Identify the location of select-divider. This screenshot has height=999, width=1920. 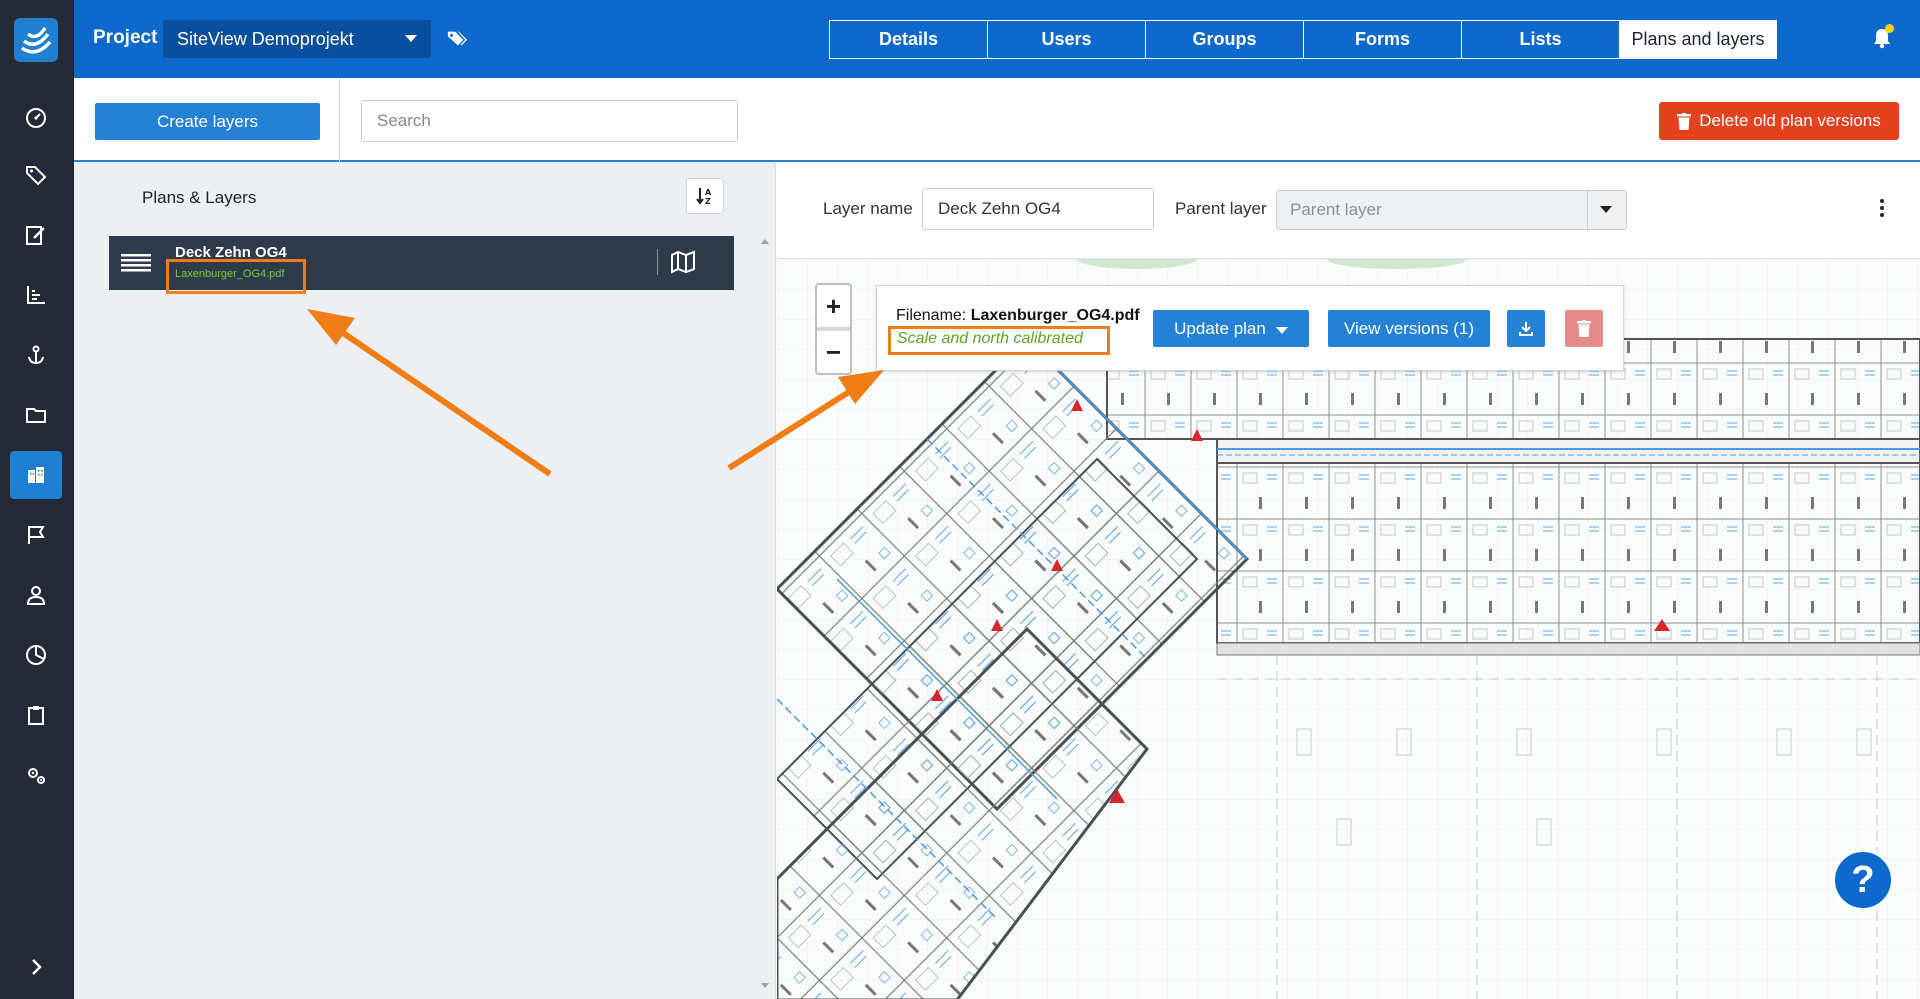
(1587, 210).